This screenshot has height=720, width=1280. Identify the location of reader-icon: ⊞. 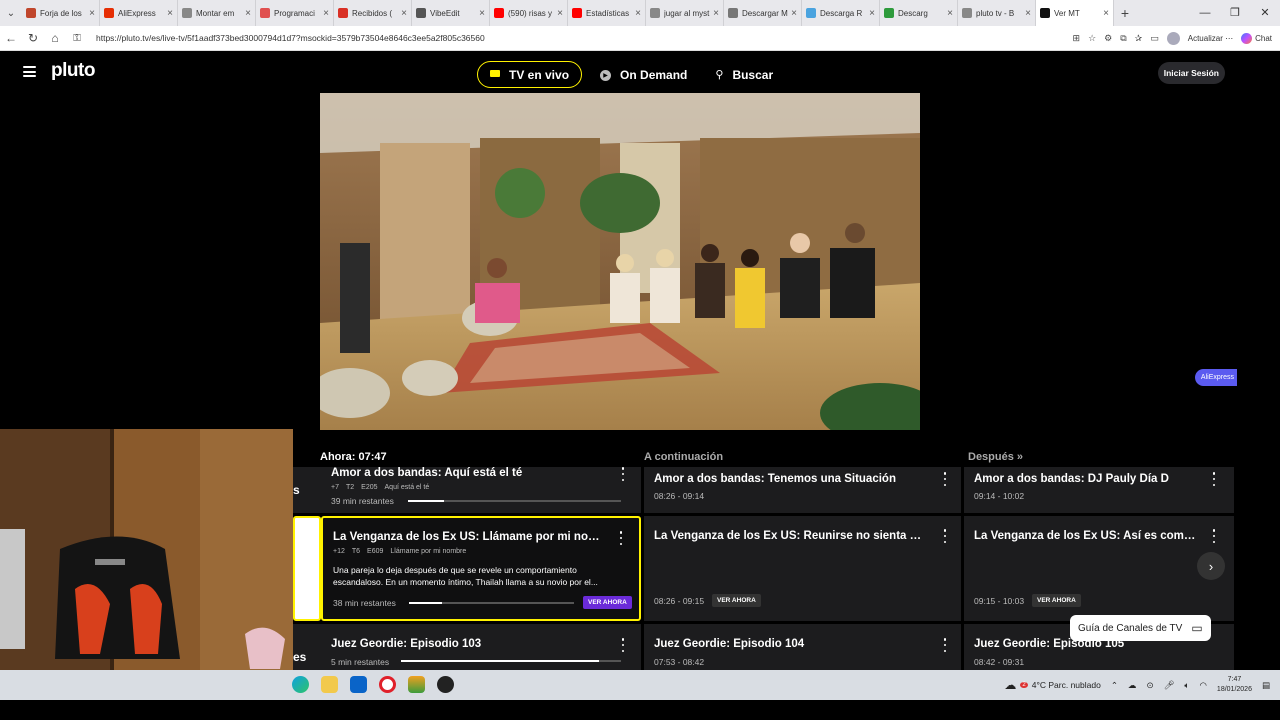
(1077, 38).